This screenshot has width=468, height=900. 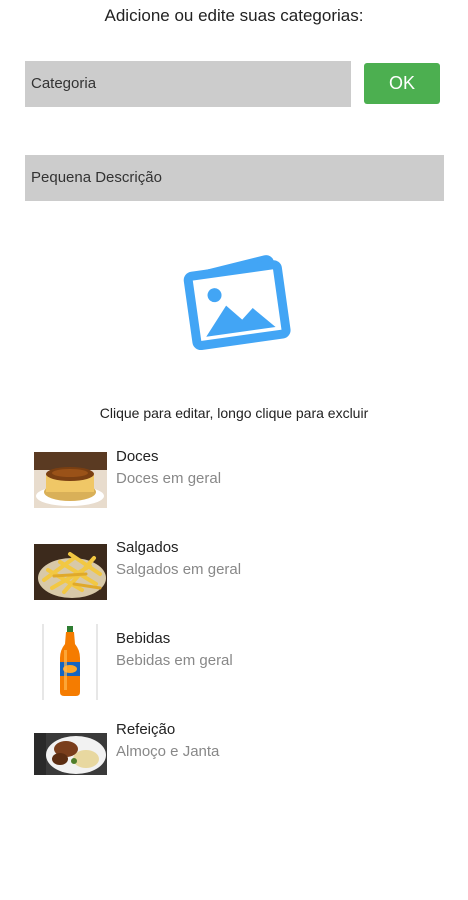 I want to click on list-item: Doces Doces em geral, so click(x=234, y=481).